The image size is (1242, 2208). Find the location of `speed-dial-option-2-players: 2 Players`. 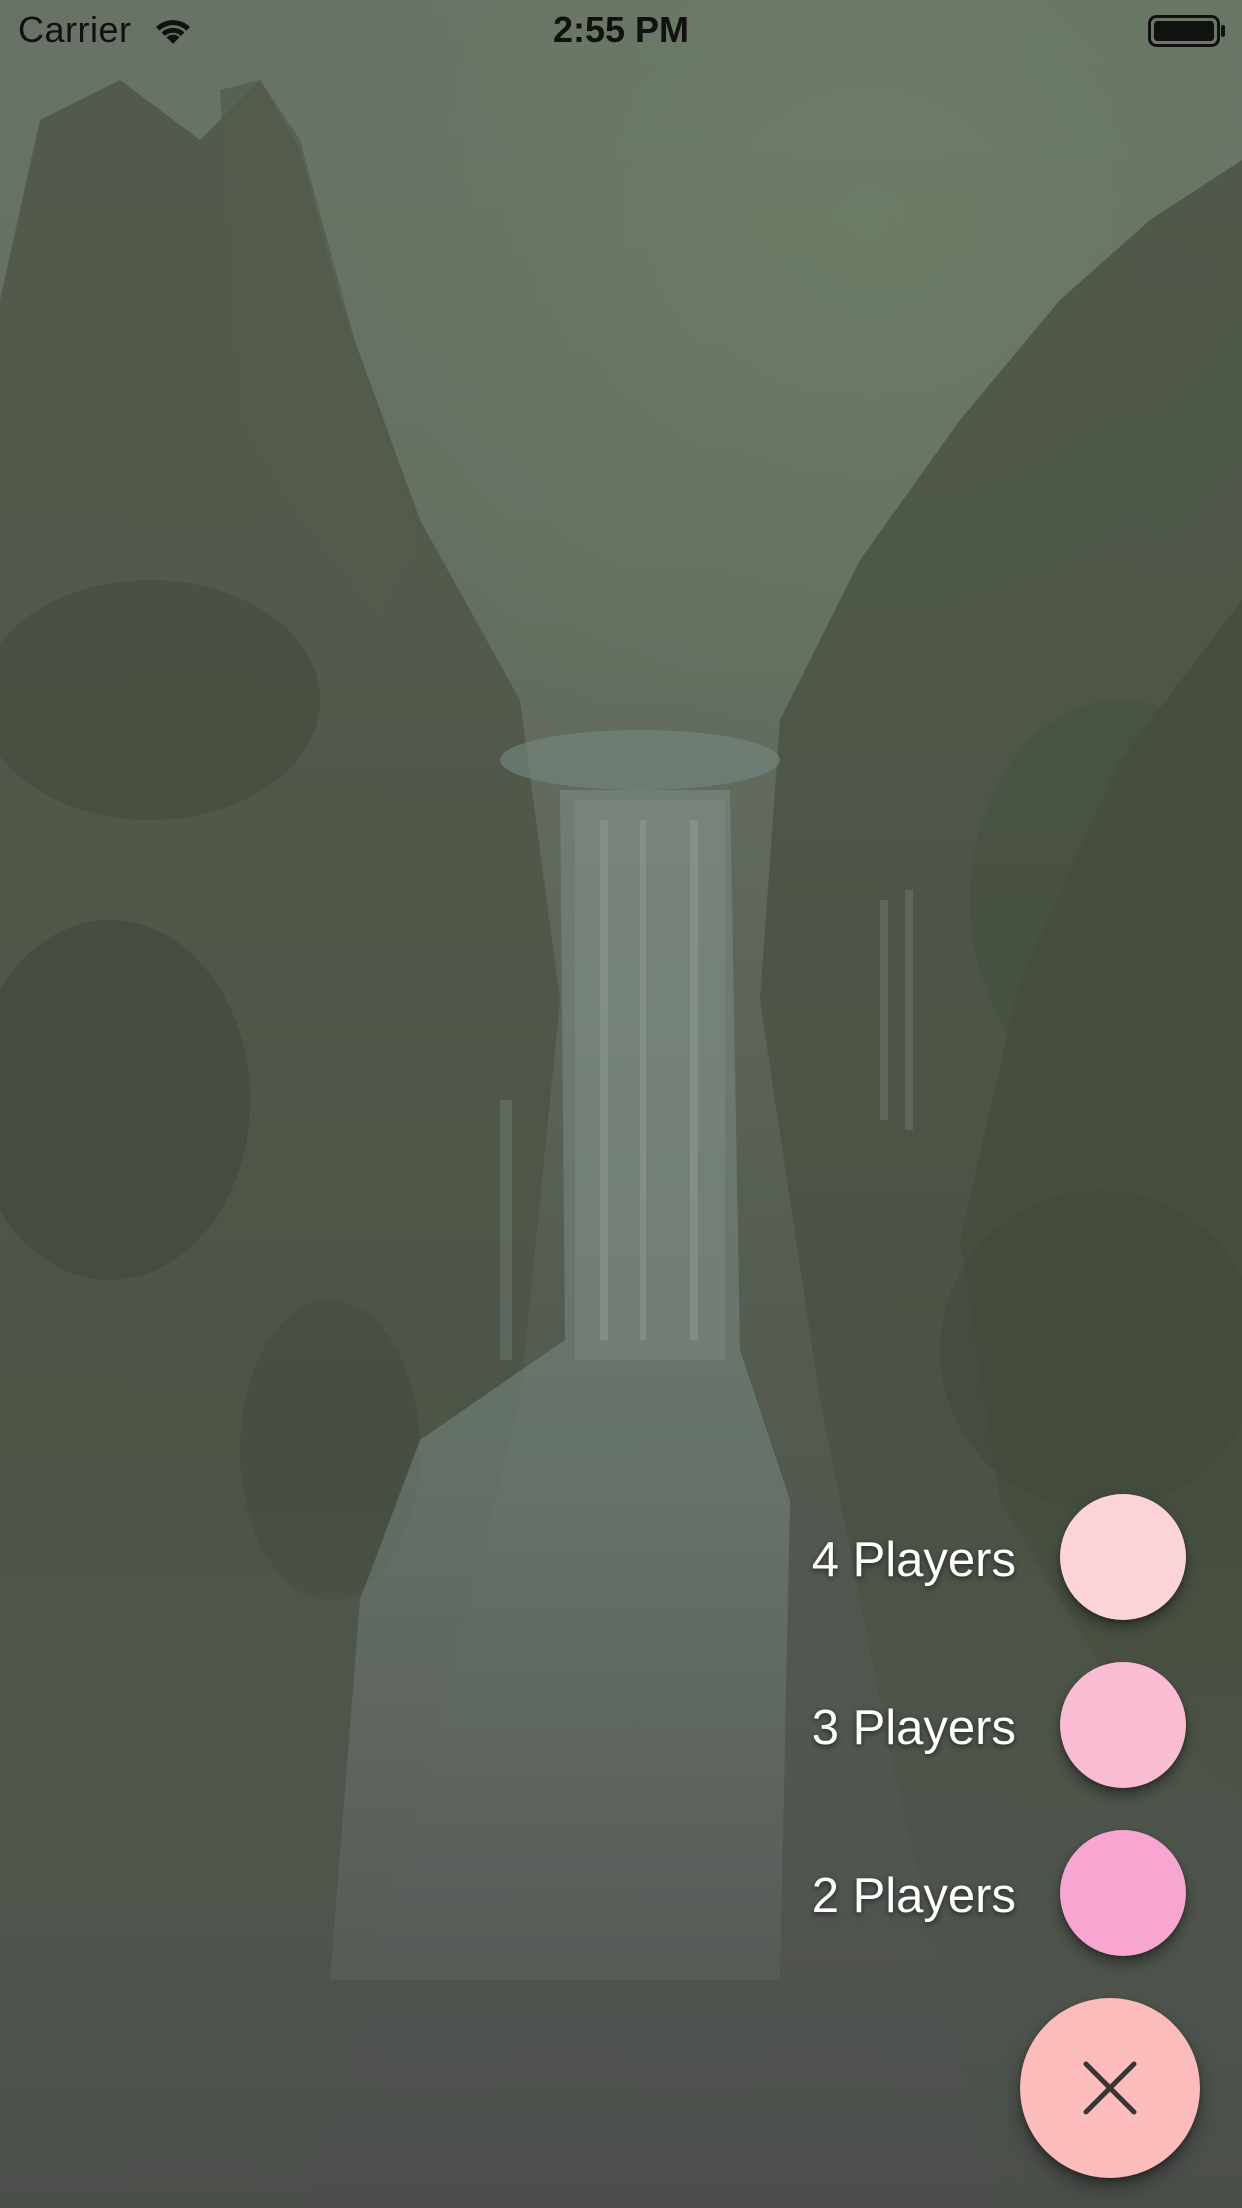

speed-dial-option-2-players: 2 Players is located at coordinates (992, 1895).